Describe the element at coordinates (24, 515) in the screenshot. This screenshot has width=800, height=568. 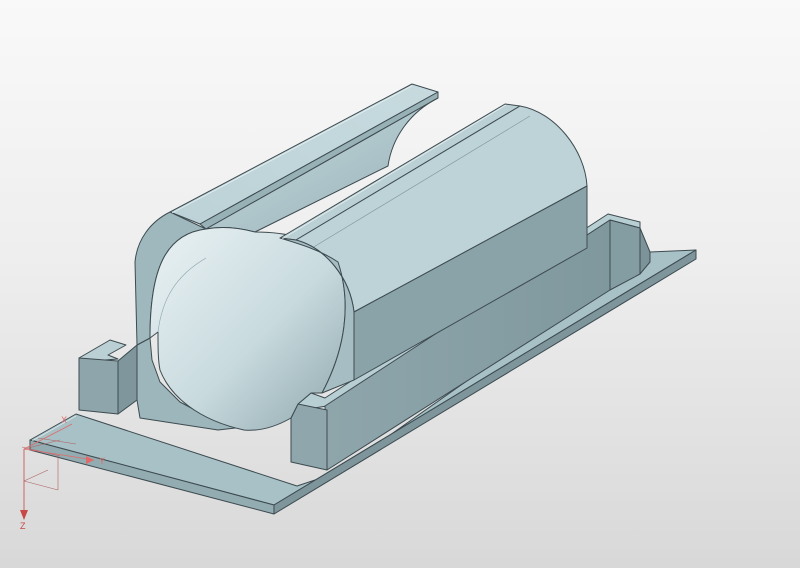
I see `z-axis-arrowhead` at that location.